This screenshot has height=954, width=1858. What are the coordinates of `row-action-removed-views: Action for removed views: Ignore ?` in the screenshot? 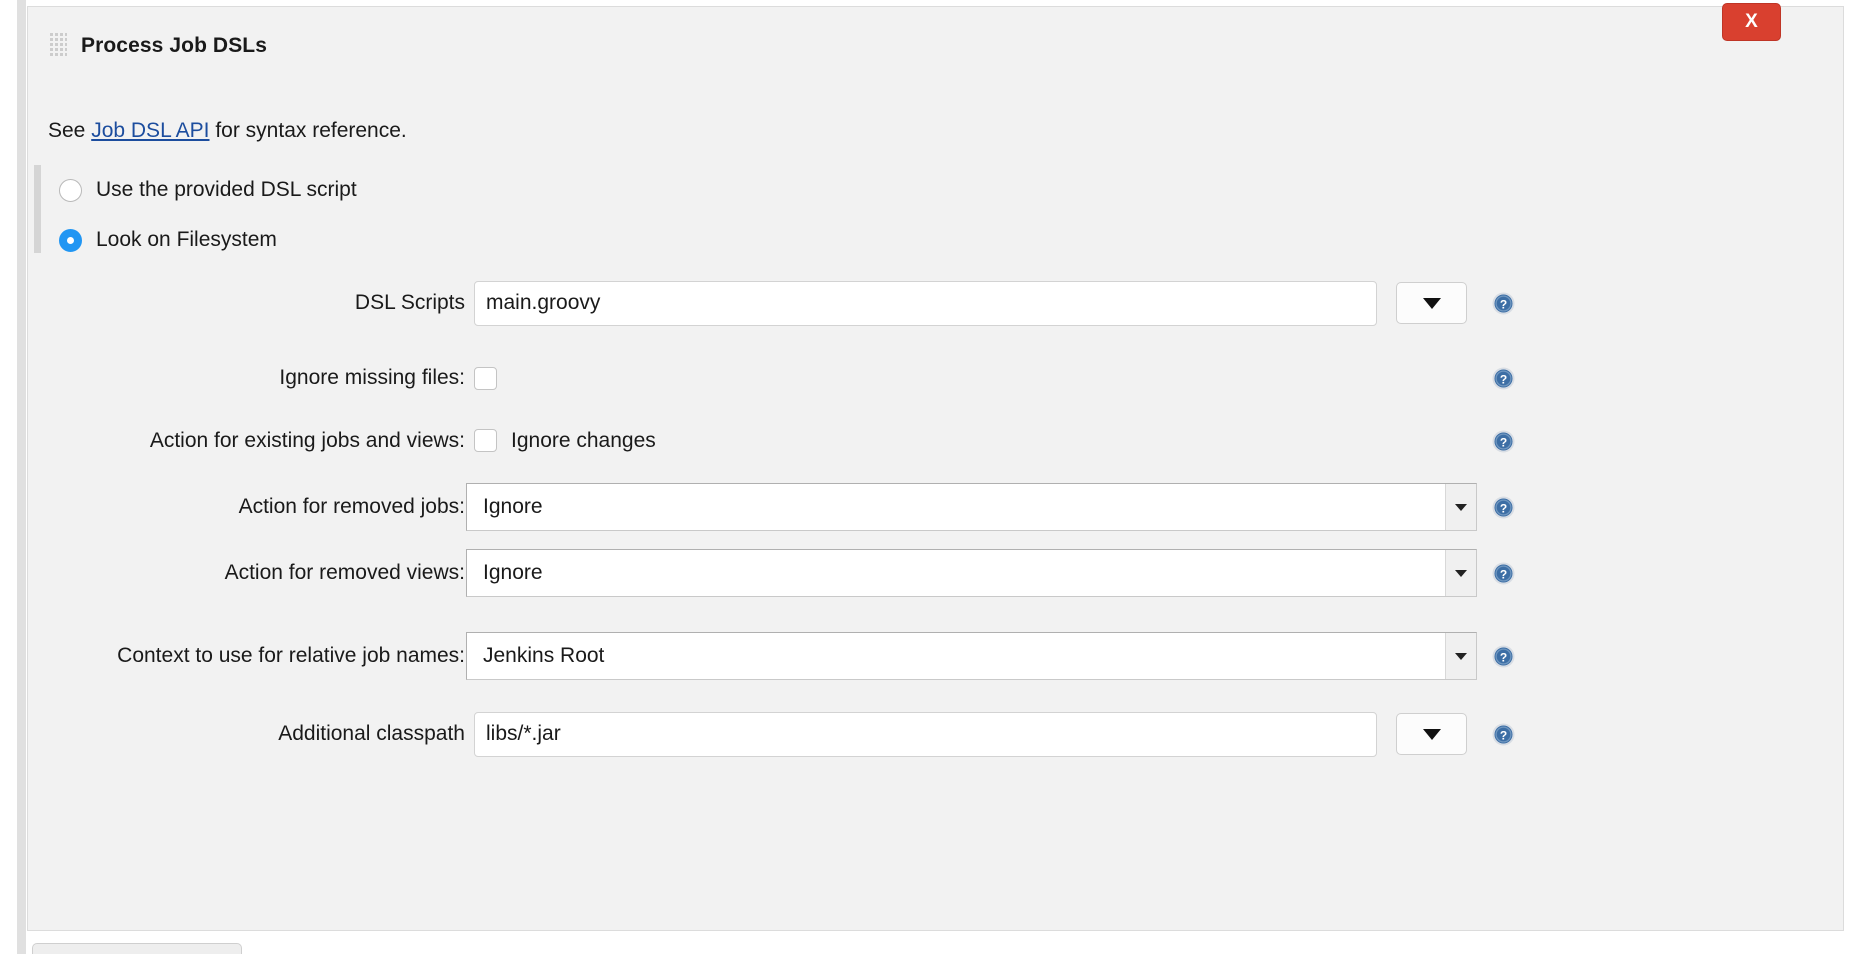 It's located at (936, 573).